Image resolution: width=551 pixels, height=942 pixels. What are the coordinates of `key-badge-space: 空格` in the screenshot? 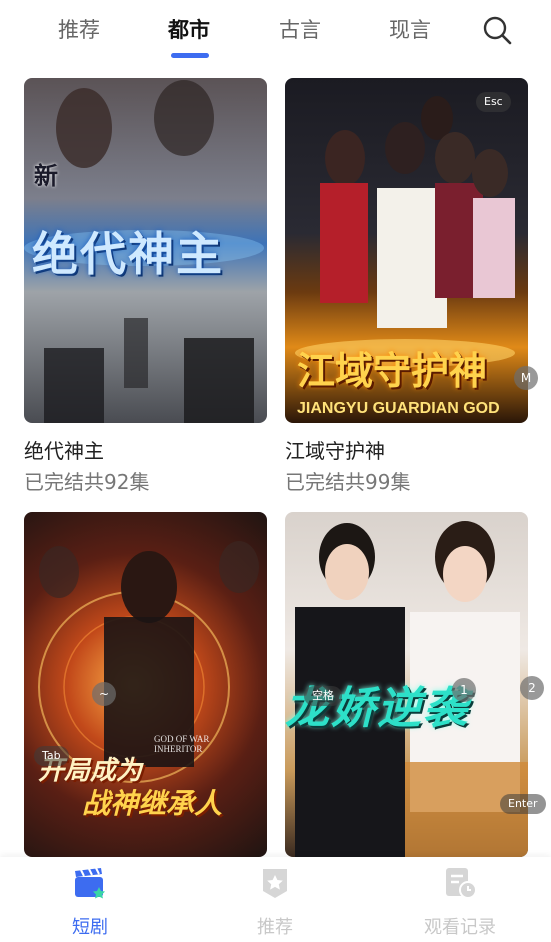 It's located at (323, 696).